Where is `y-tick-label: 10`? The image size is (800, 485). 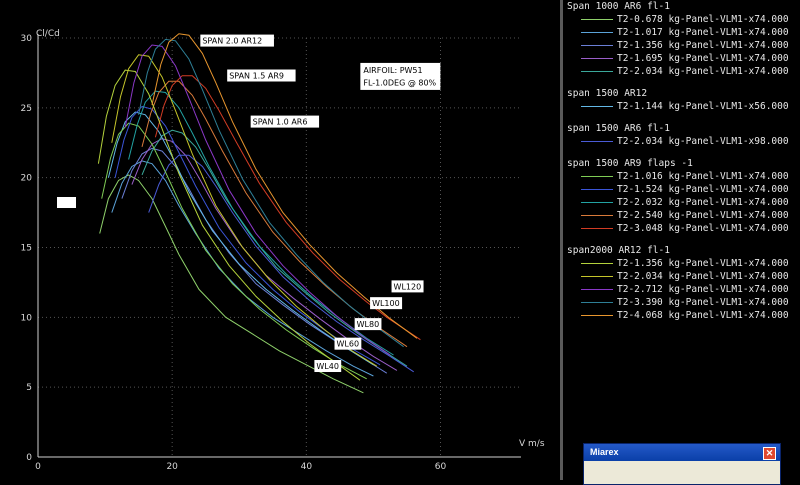
y-tick-label: 10 is located at coordinates (27, 318).